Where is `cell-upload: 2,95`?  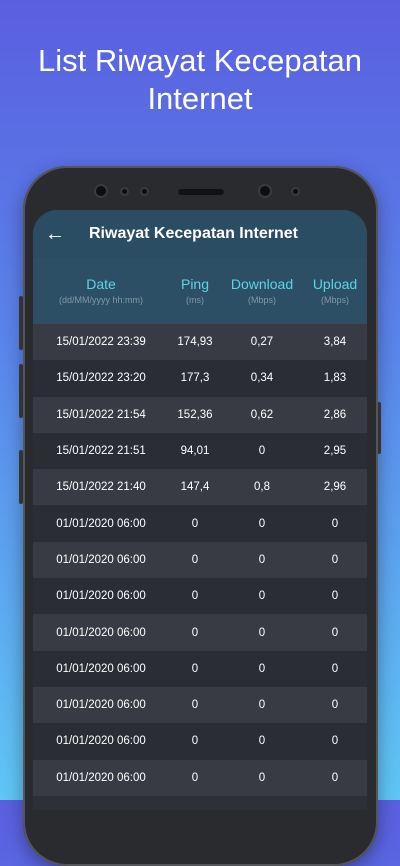 cell-upload: 2,95 is located at coordinates (335, 451).